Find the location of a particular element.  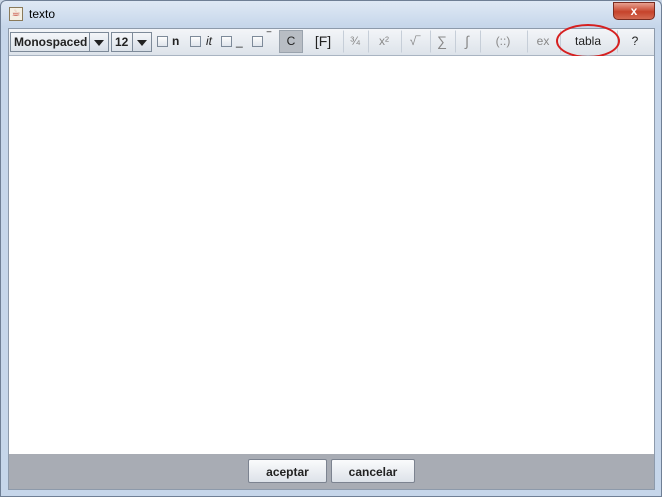

italic-checkbox is located at coordinates (195, 41).